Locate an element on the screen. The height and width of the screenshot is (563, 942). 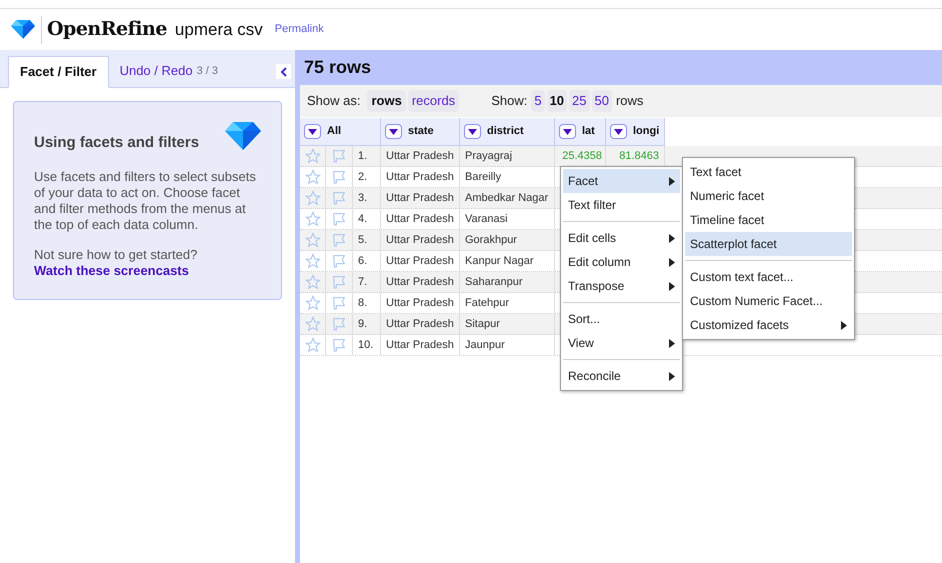
panel-tab: Undo / Redo 3 / 3 is located at coordinates (168, 71).